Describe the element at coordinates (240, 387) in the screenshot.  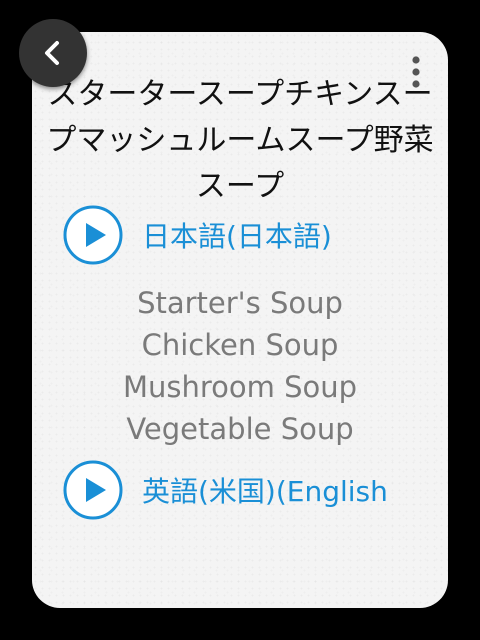
I see `translation-line: Mushroom Soup` at that location.